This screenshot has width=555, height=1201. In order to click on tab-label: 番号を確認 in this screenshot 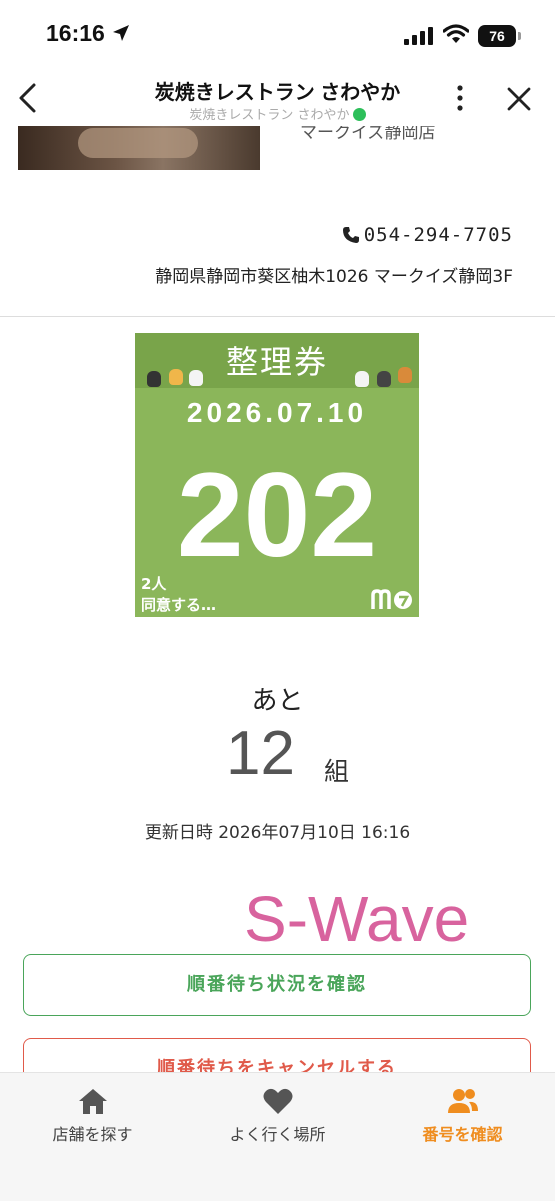, I will do `click(462, 1134)`.